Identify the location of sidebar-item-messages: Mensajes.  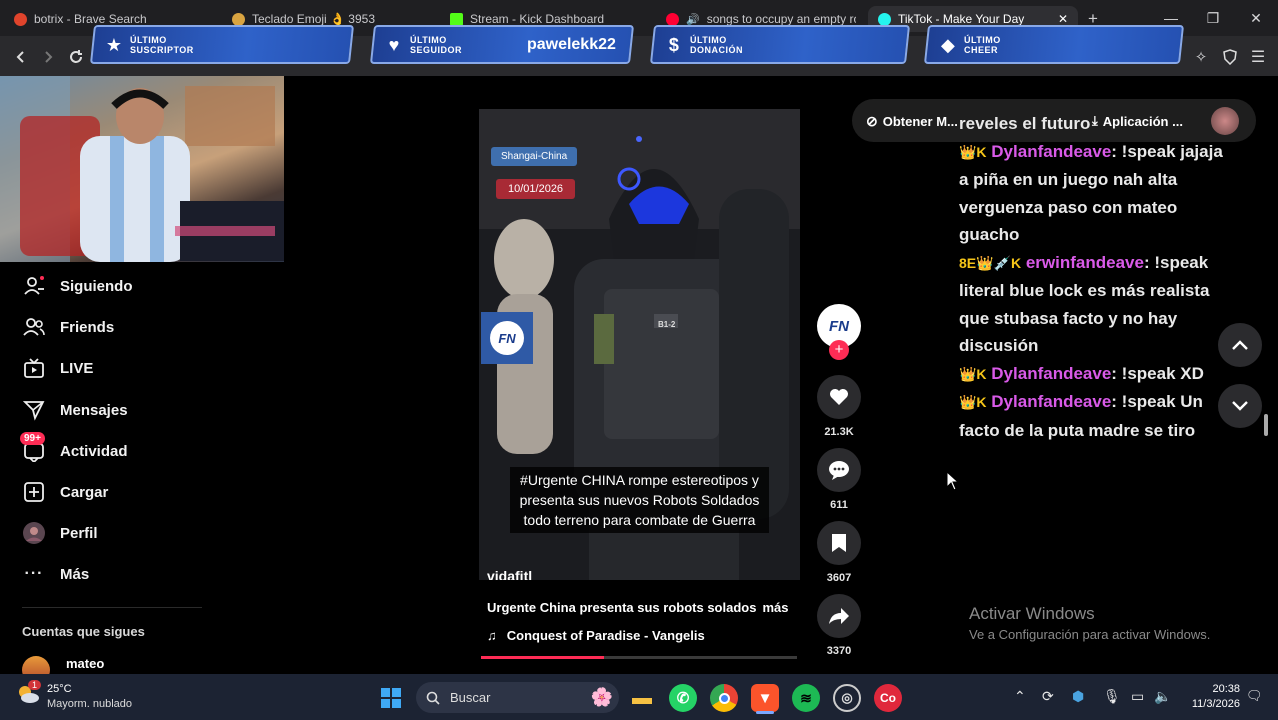
(75, 410).